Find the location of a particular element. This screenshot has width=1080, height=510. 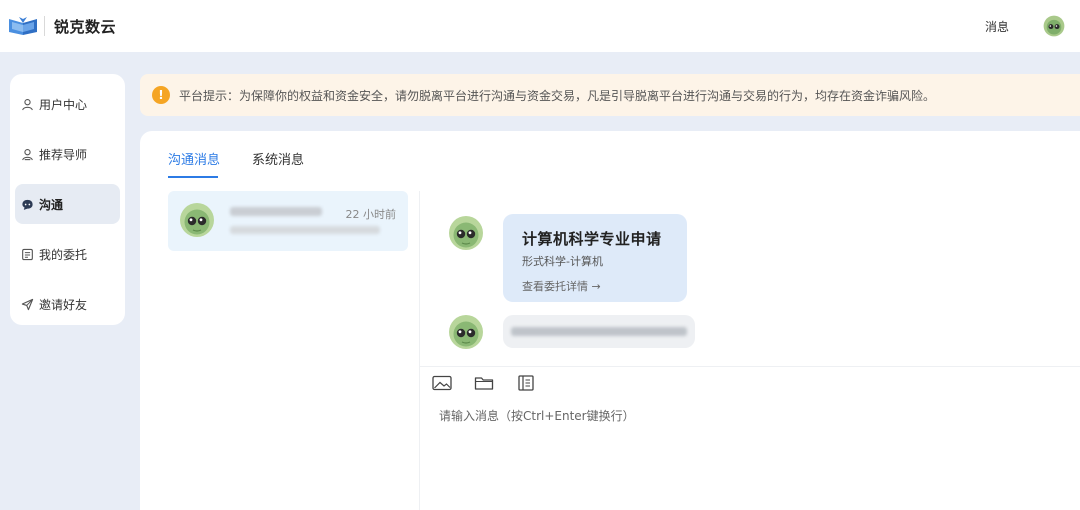

app-name: 锐克数云 is located at coordinates (85, 26).